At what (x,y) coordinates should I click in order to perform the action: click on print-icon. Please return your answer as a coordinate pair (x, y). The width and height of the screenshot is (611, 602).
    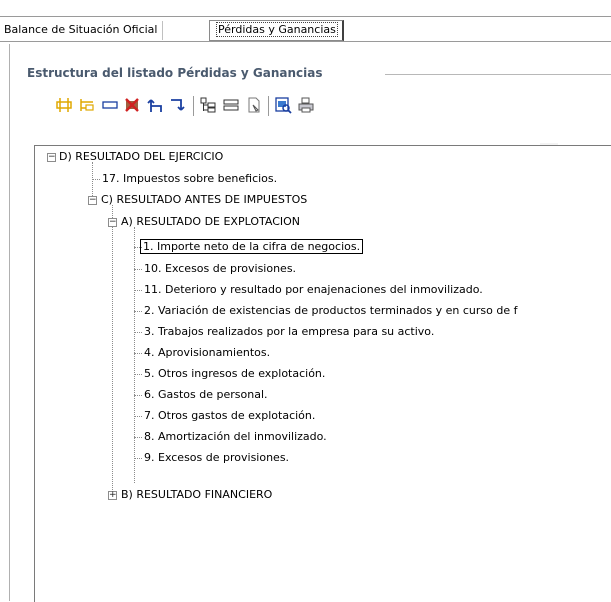
    Looking at the image, I should click on (306, 105).